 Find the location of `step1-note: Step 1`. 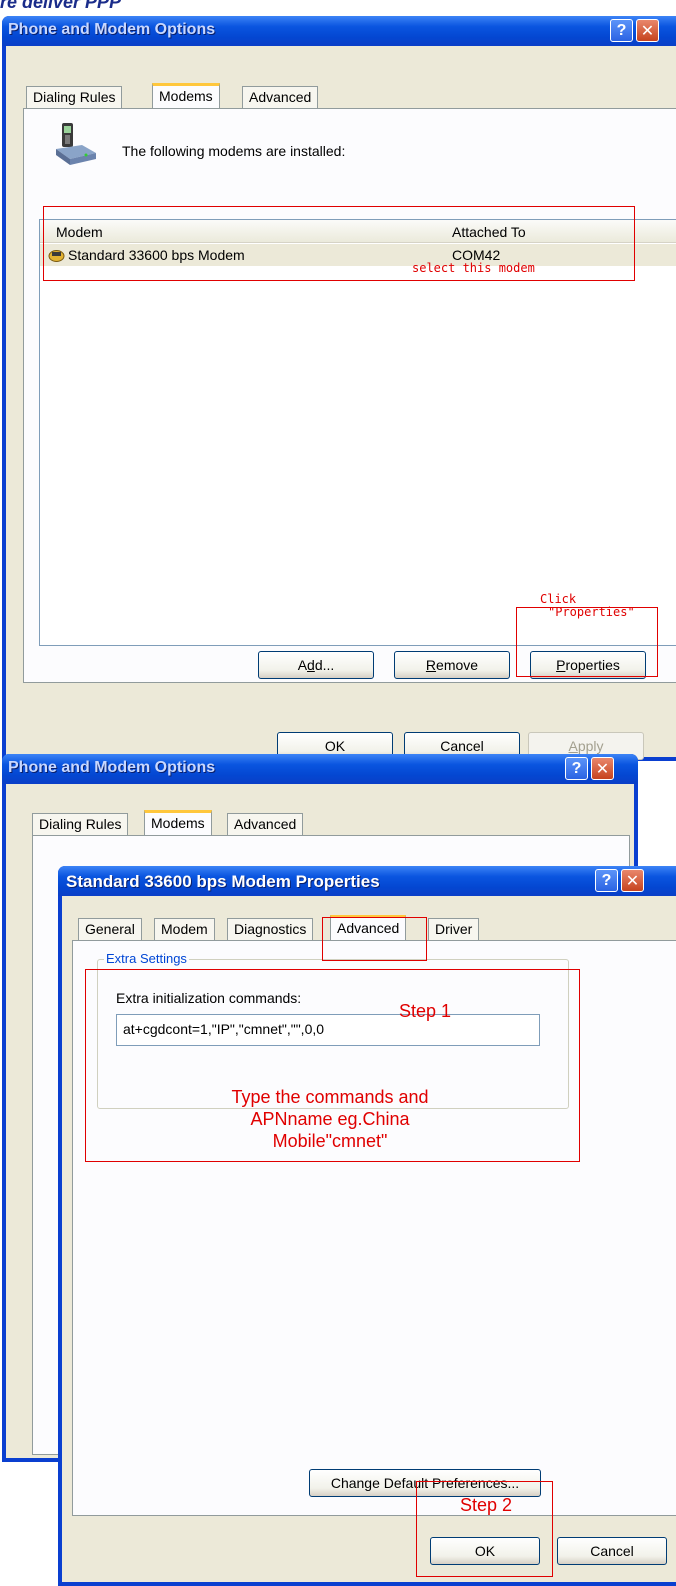

step1-note: Step 1 is located at coordinates (425, 1011).